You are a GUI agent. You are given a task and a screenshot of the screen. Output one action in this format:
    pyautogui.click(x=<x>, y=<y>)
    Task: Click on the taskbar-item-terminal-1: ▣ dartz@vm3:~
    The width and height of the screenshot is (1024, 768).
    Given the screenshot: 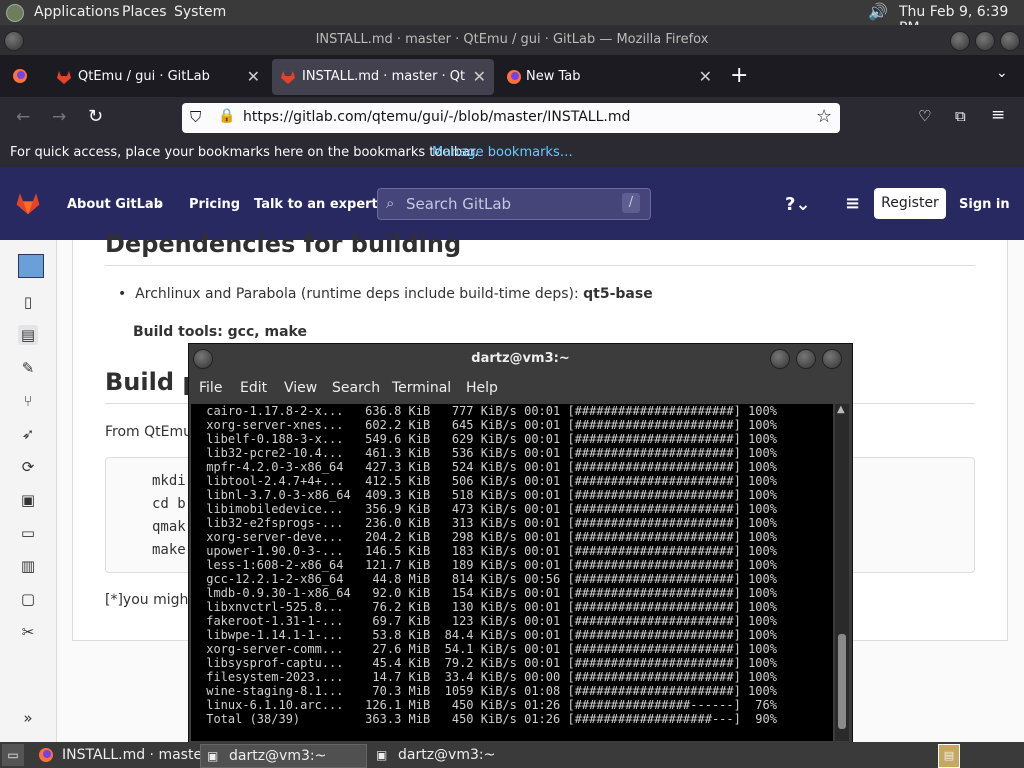 What is the action you would take?
    pyautogui.click(x=283, y=756)
    